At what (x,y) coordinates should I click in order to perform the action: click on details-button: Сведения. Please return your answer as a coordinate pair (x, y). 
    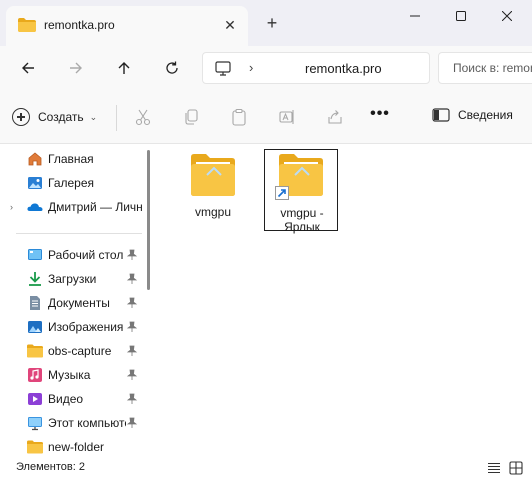
    Looking at the image, I should click on (472, 115).